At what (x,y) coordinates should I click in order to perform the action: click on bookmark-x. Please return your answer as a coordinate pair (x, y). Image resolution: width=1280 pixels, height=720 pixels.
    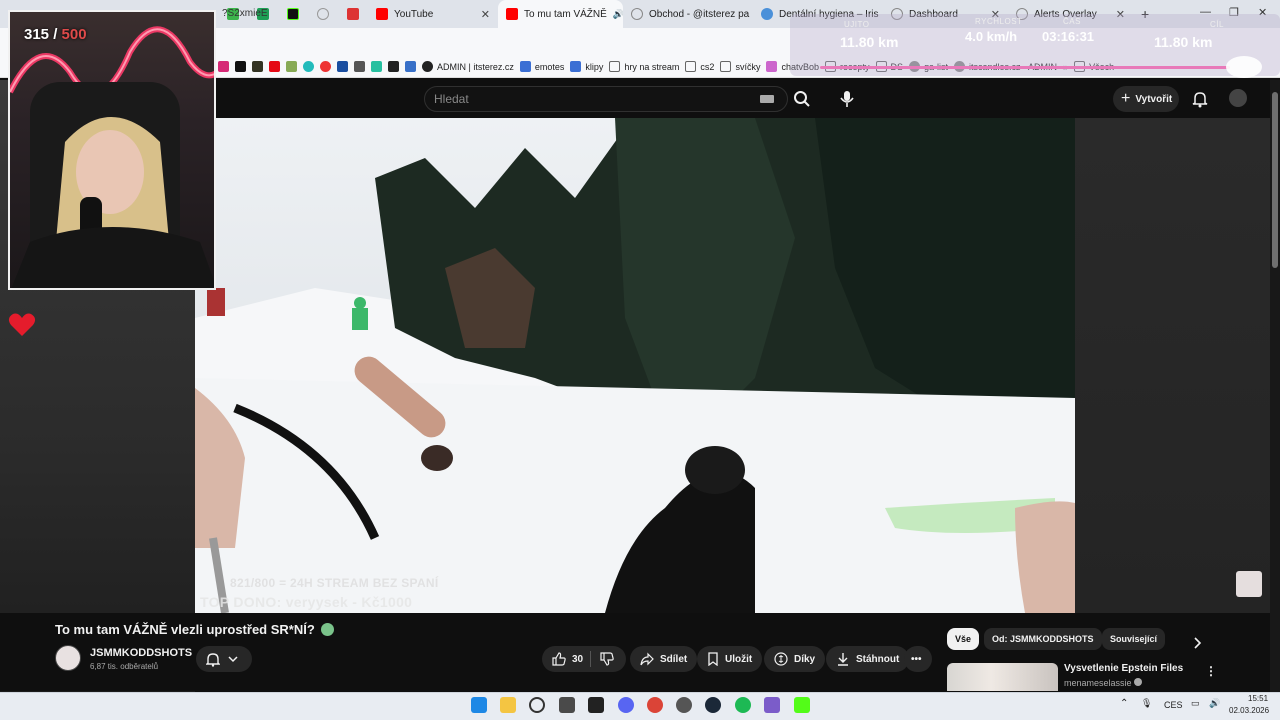
    Looking at the image, I should click on (240, 66).